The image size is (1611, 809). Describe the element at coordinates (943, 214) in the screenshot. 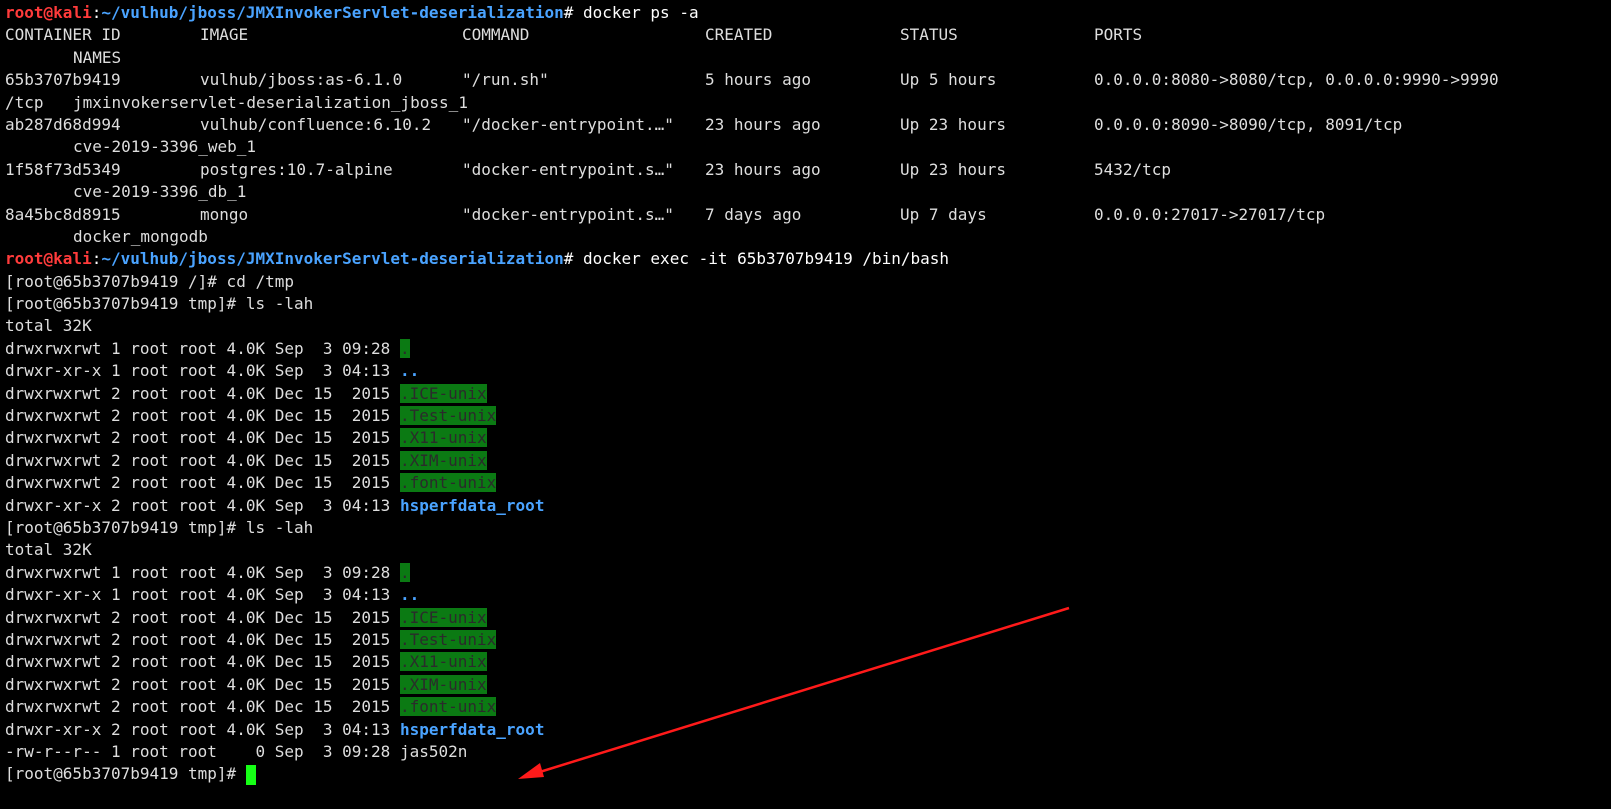

I see `container-status: Up 7 days` at that location.